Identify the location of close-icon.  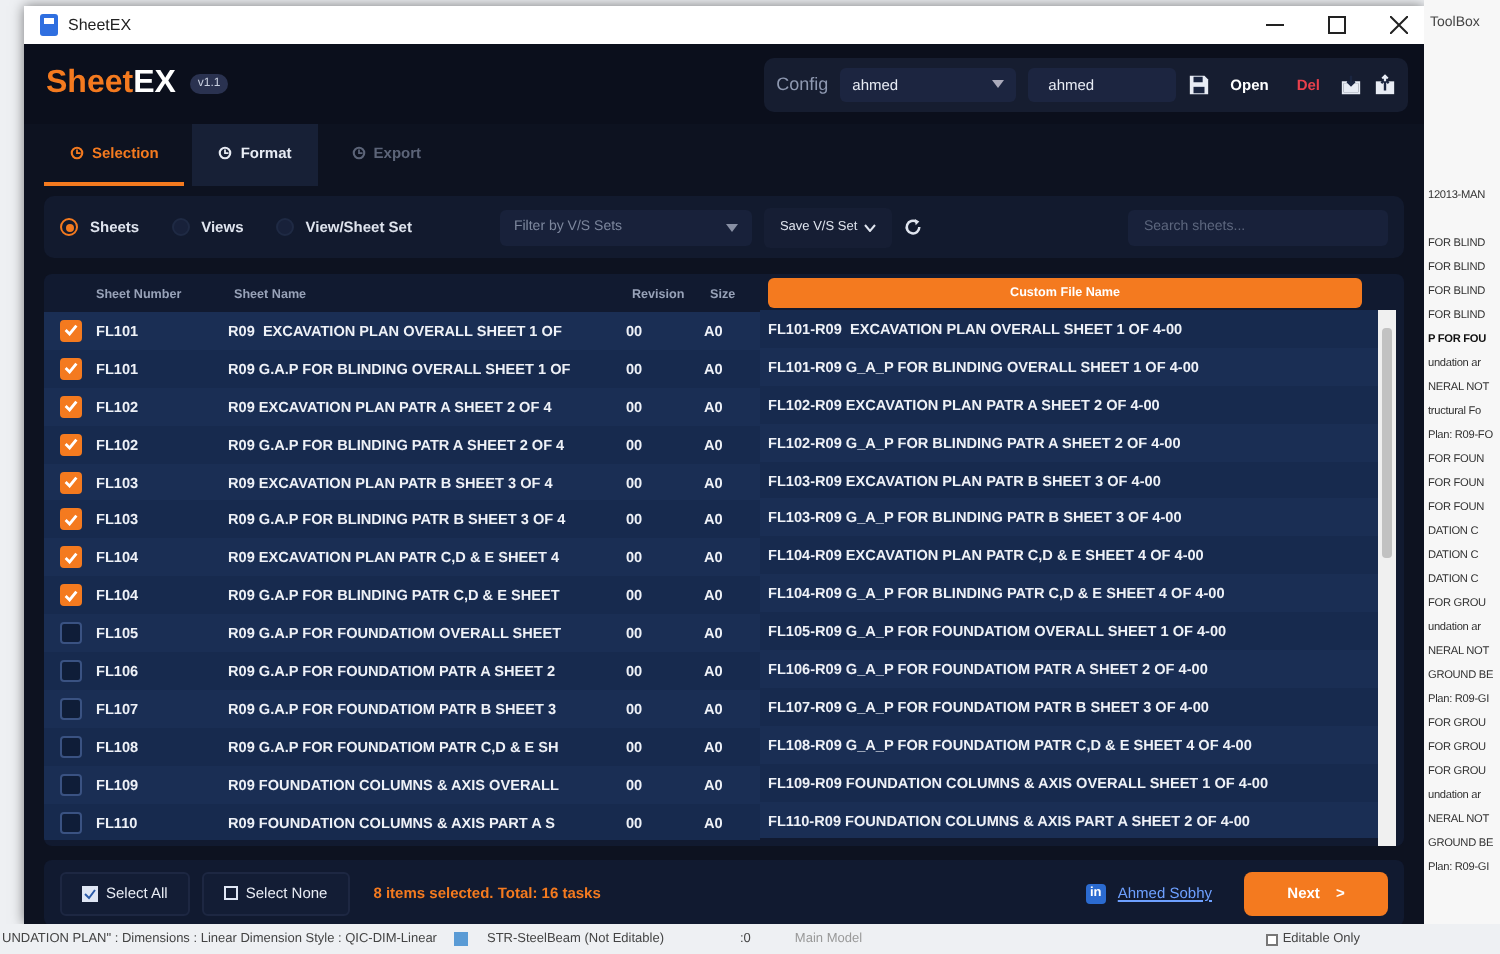
(1399, 25).